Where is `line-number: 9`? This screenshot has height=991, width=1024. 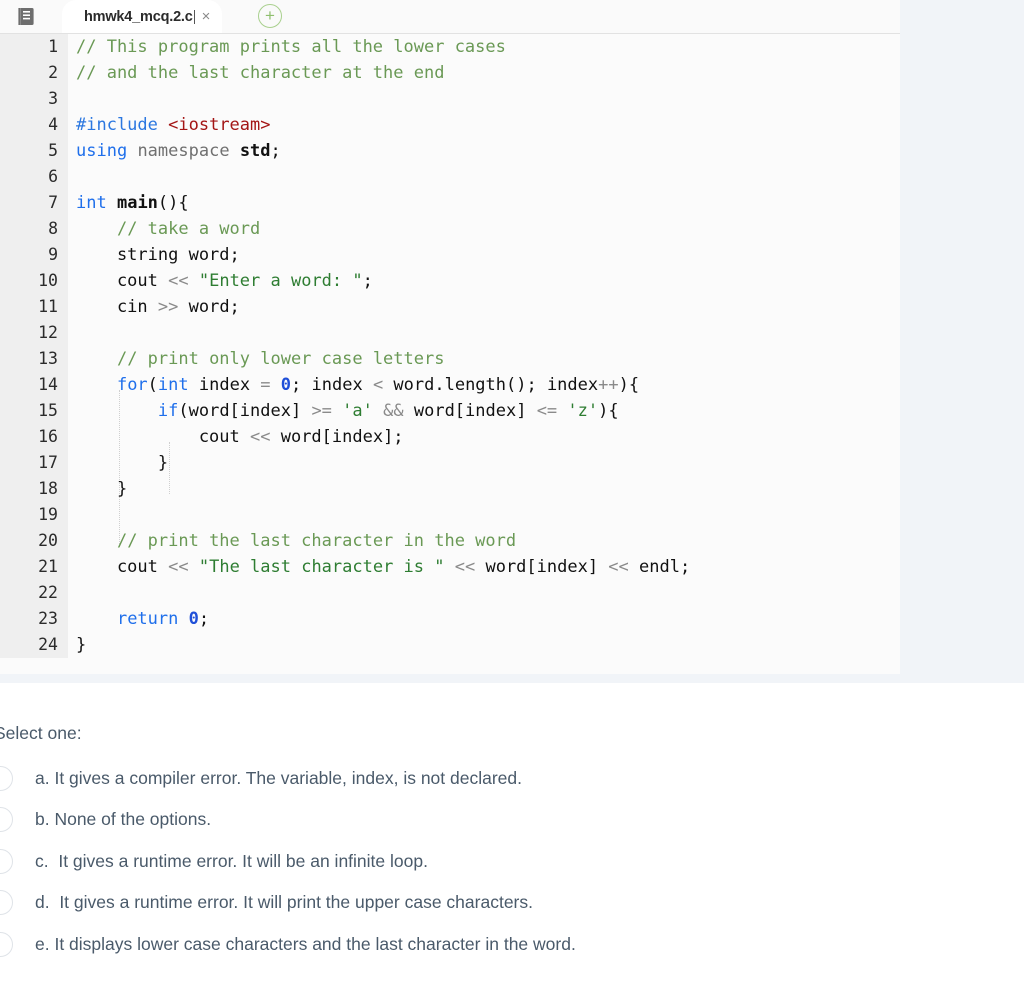
line-number: 9 is located at coordinates (34, 255).